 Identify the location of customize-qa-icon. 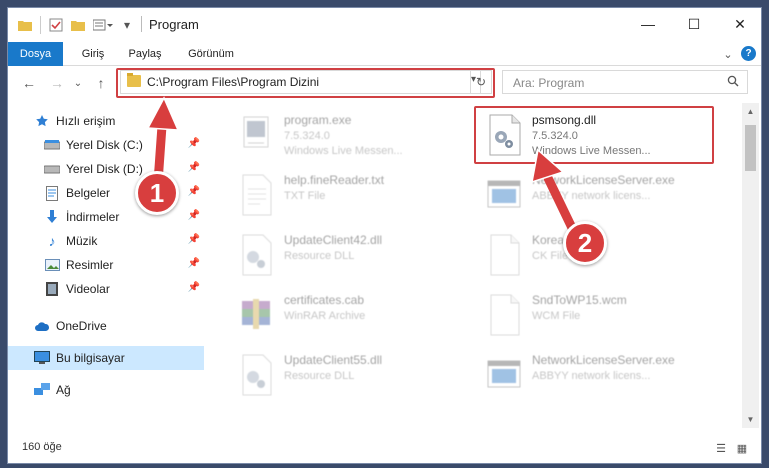
(103, 25).